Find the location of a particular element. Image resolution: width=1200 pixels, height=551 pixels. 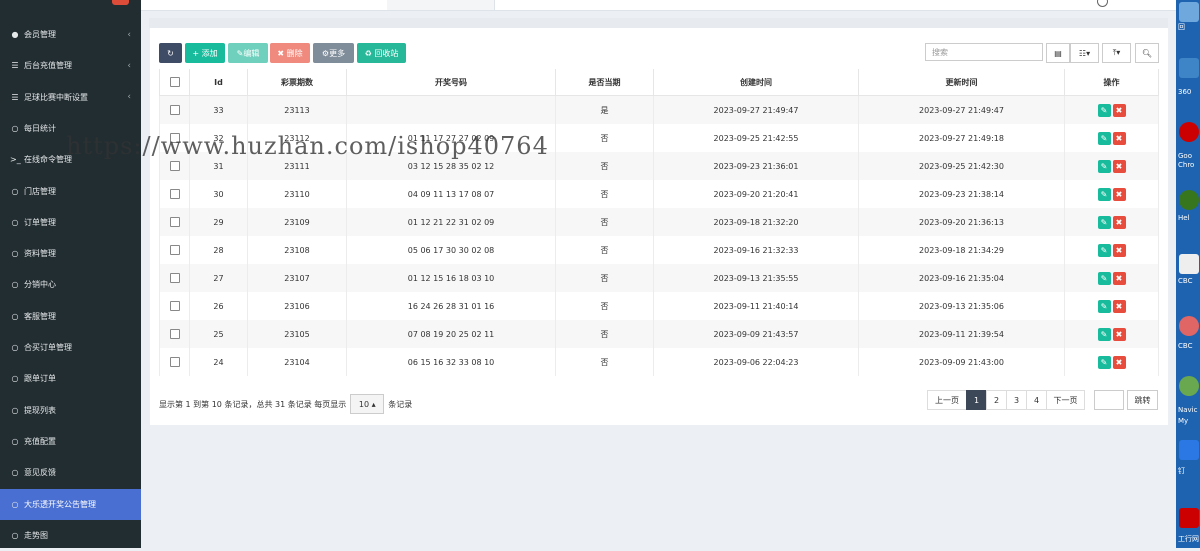

sidebar-item: ○ 意见反馈 is located at coordinates (70, 472).